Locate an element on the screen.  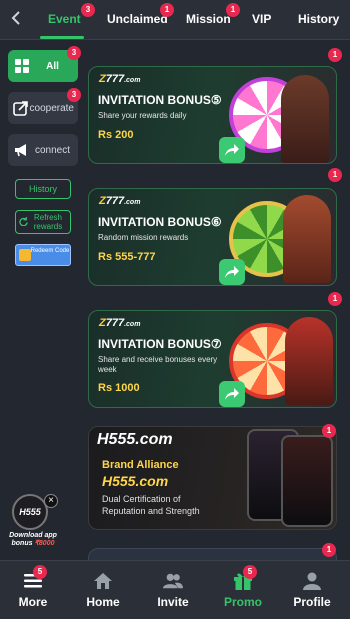
banner-title: INVITATION BONUS⑦ is located at coordinates (160, 344).